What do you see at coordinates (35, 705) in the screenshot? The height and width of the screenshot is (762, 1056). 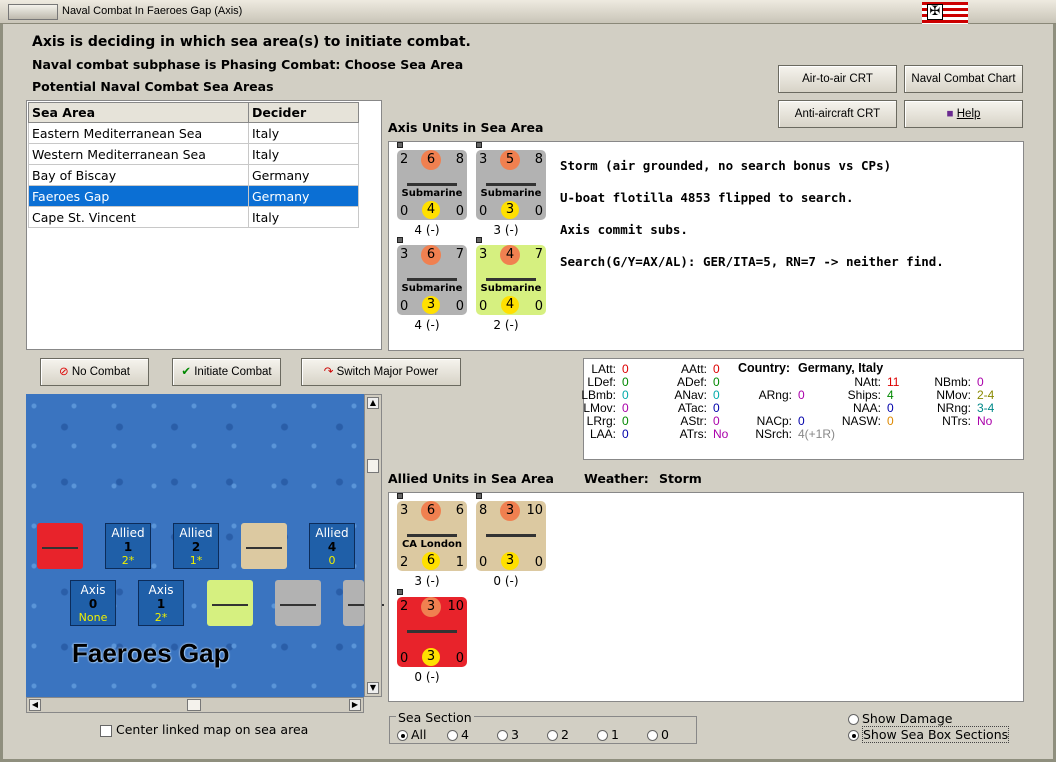 I see `scroll-left-icon: ◀` at bounding box center [35, 705].